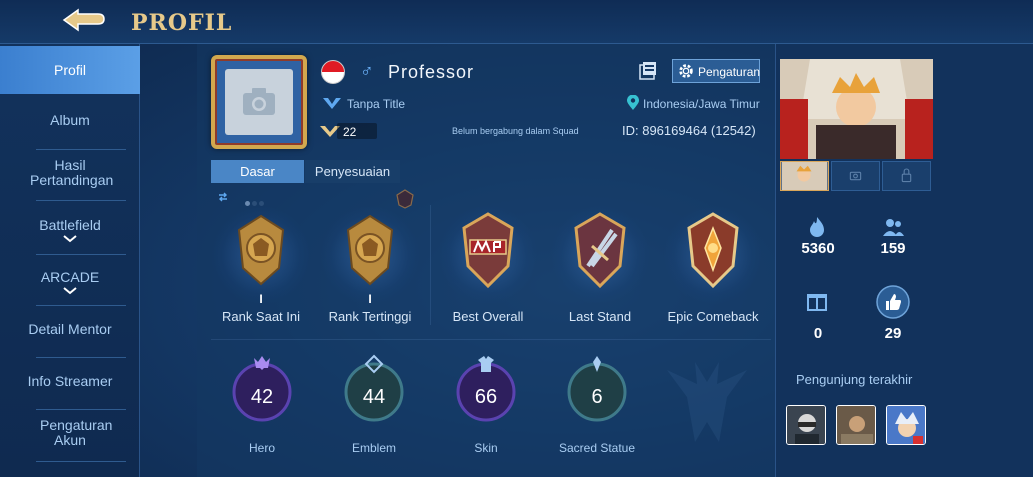 The width and height of the screenshot is (1033, 477). I want to click on tab-penyesuaian: Penyesuaian, so click(352, 171).